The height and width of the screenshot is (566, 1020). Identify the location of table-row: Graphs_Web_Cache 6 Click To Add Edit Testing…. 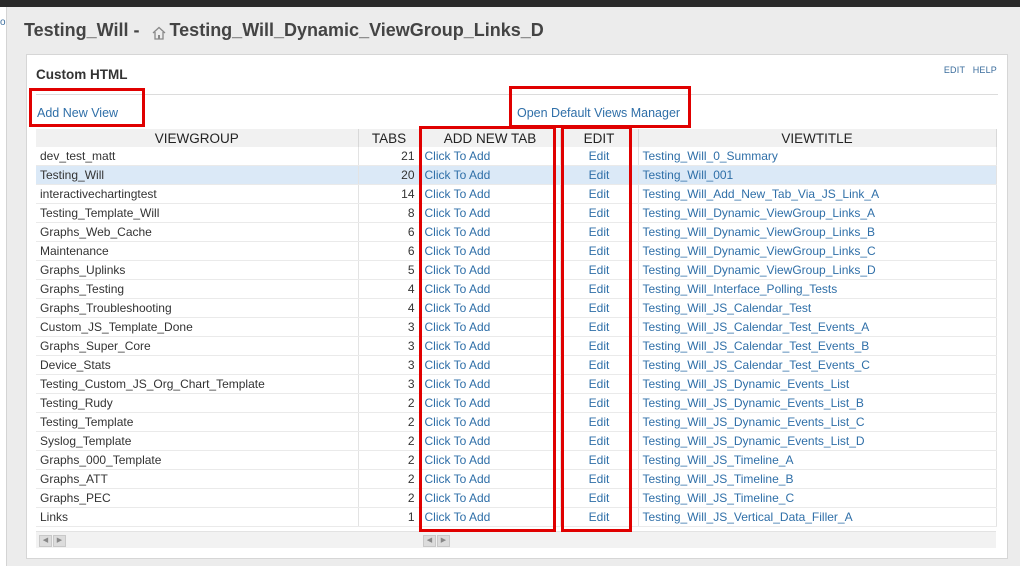
(516, 232).